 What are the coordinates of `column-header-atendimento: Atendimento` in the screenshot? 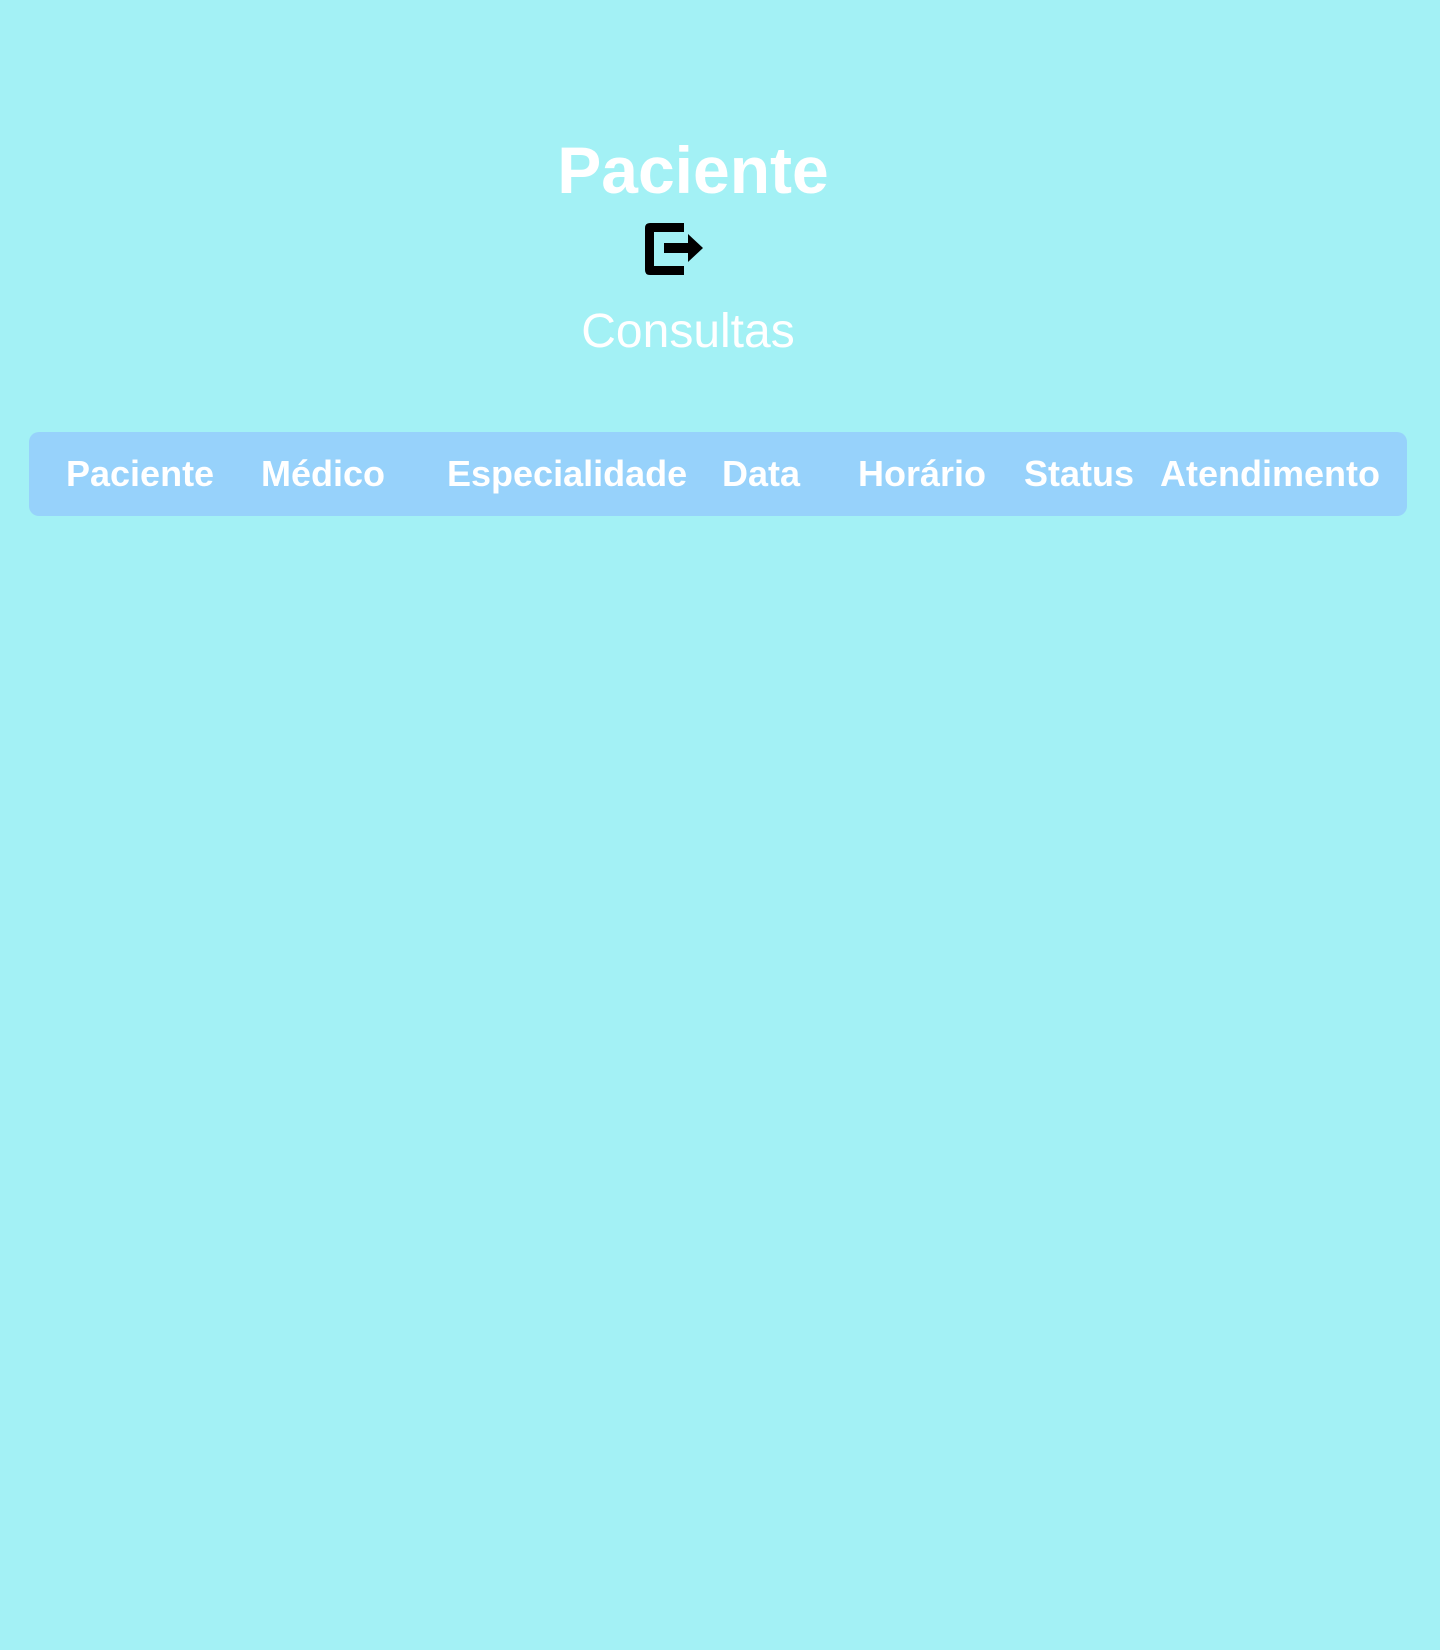 It's located at (1270, 474).